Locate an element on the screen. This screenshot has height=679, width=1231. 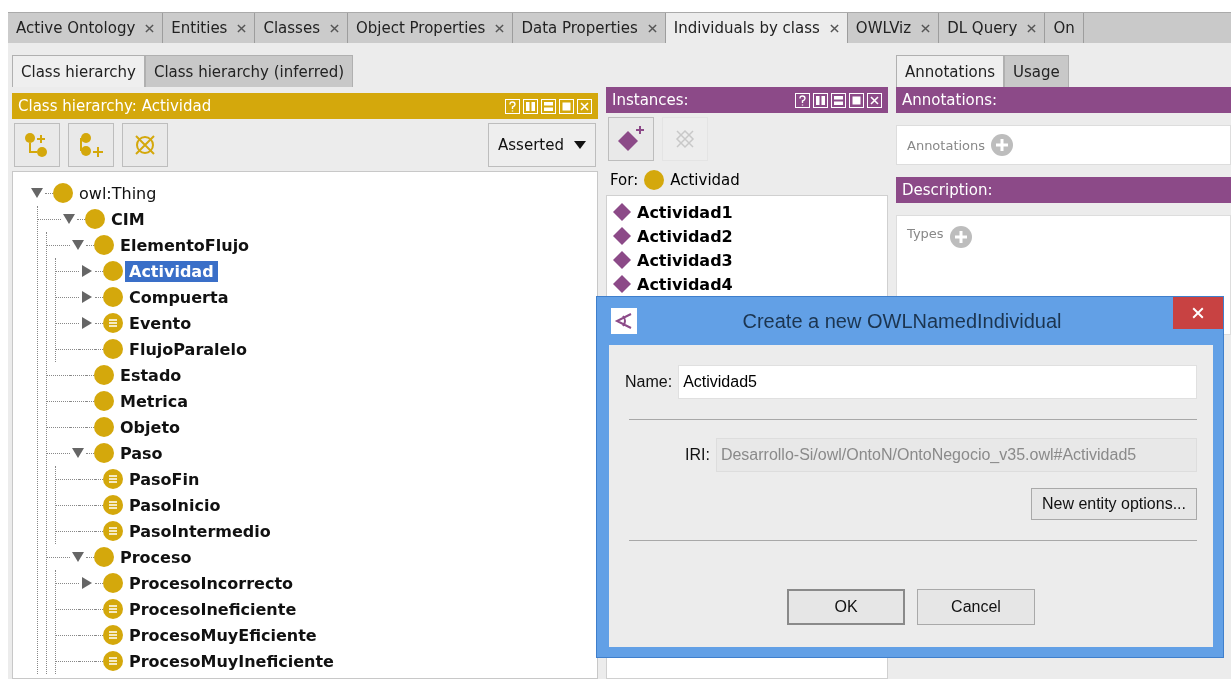
hierarchy-mode-dropdown: Asserted is located at coordinates (542, 145).